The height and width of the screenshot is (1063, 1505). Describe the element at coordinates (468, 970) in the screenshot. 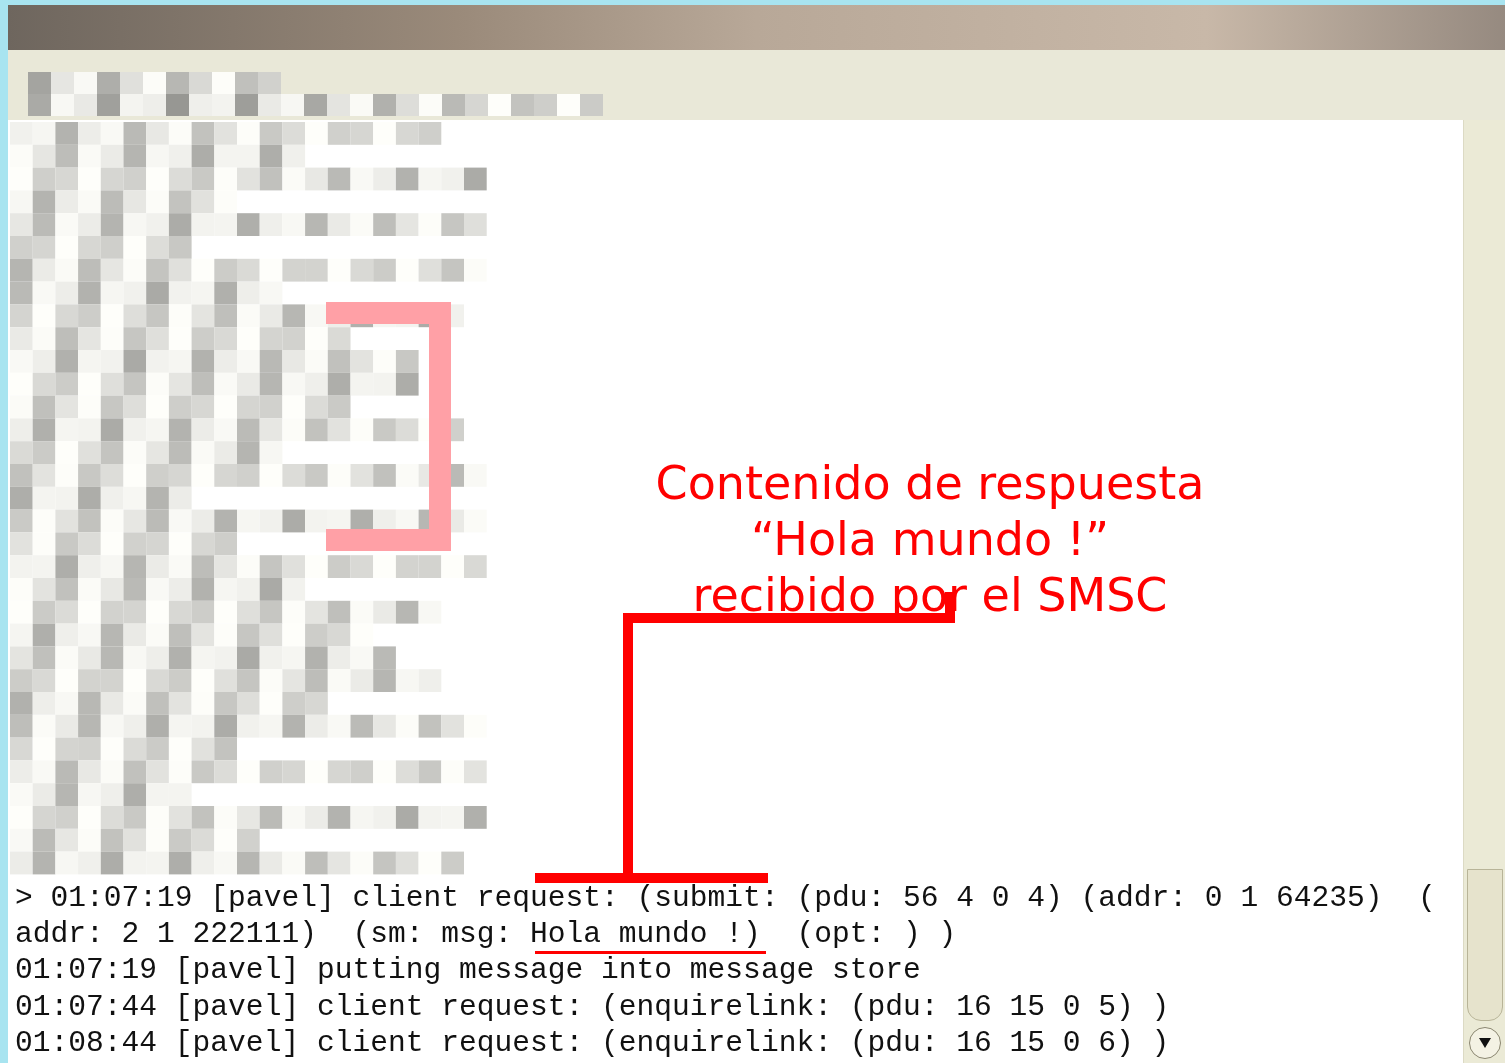

I see `log-line: 01:07:19 [pavel] putting message into message store` at that location.